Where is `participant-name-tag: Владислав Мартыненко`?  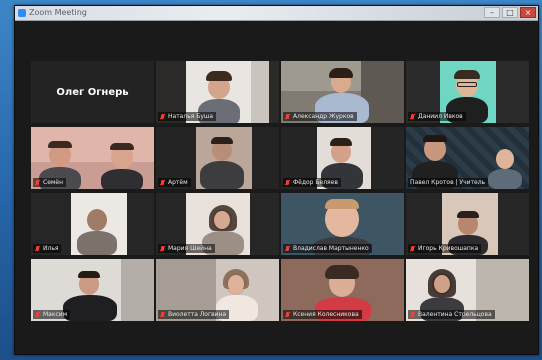
participant-name-tag: Владислав Мартыненко is located at coordinates (327, 248).